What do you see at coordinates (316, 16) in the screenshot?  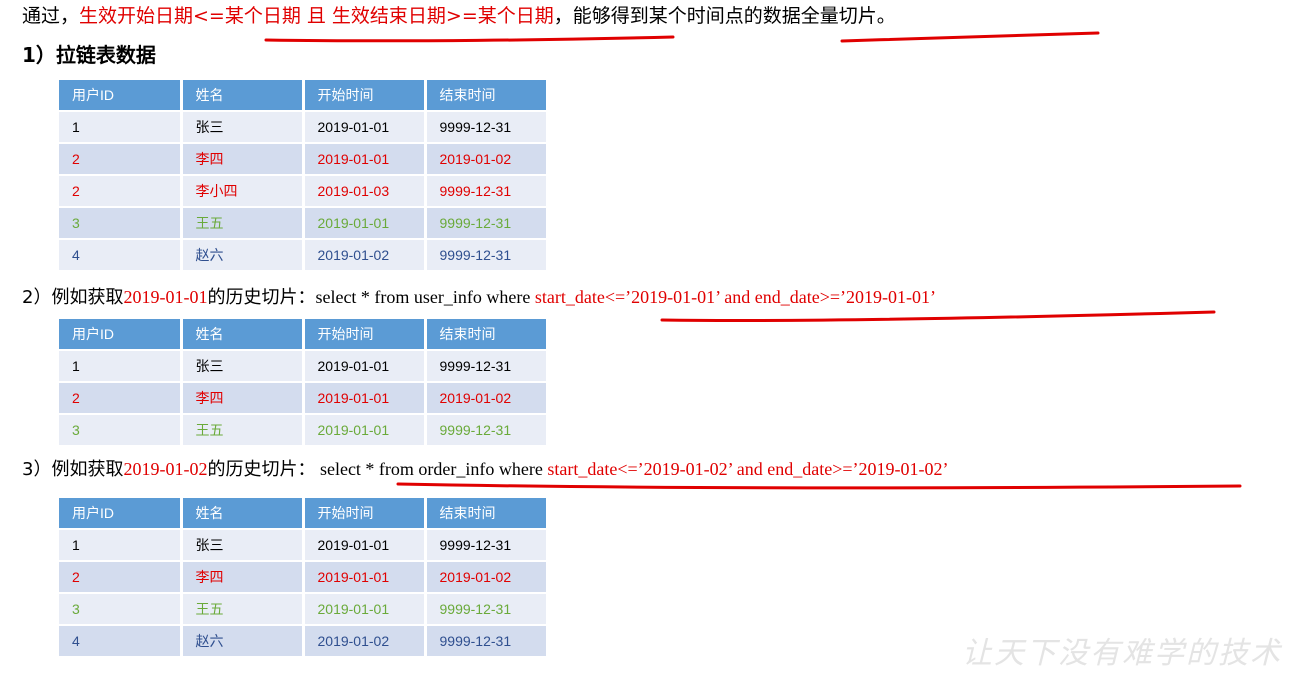 I see `intro-highlight: 生效开始日期<=某个日期 且 生效结束日期>=某个日期` at bounding box center [316, 16].